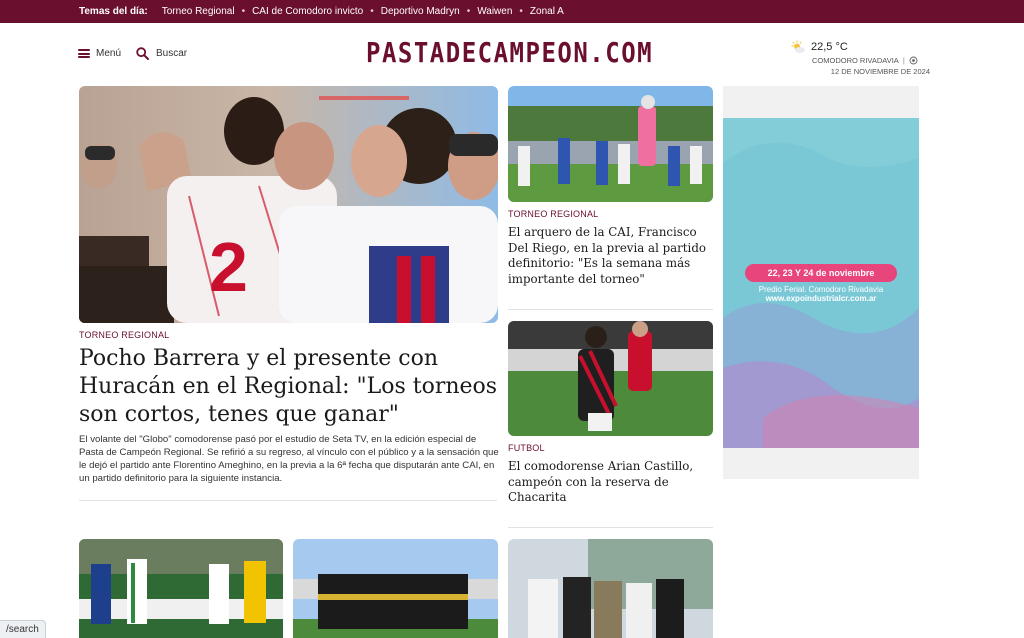  What do you see at coordinates (23, 629) in the screenshot?
I see `link-status-bar: /search` at bounding box center [23, 629].